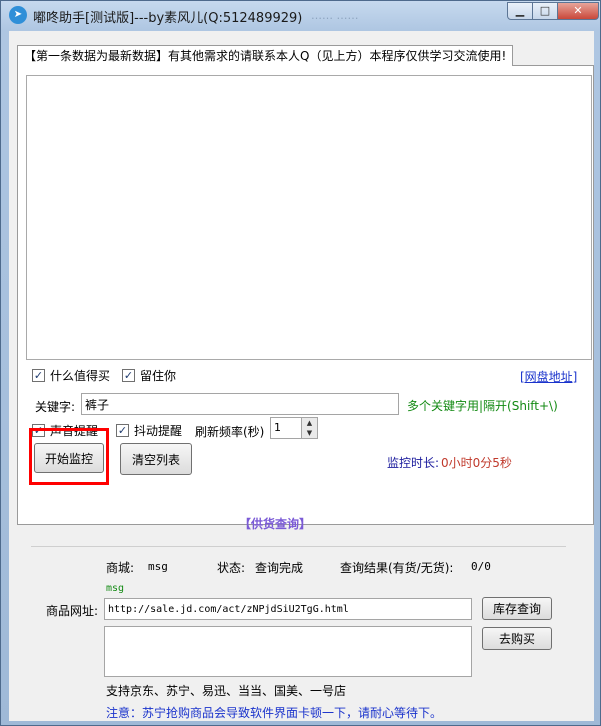 Image resolution: width=601 pixels, height=726 pixels. Describe the element at coordinates (545, 11) in the screenshot. I see `maximize-button: □` at that location.